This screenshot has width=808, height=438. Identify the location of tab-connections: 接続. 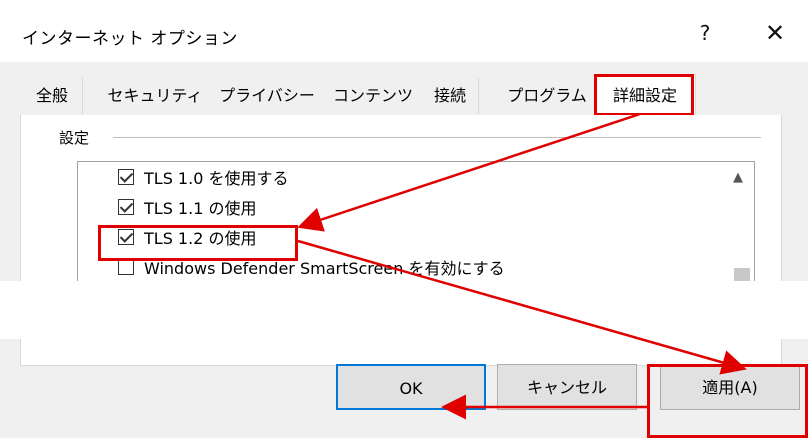
(450, 96).